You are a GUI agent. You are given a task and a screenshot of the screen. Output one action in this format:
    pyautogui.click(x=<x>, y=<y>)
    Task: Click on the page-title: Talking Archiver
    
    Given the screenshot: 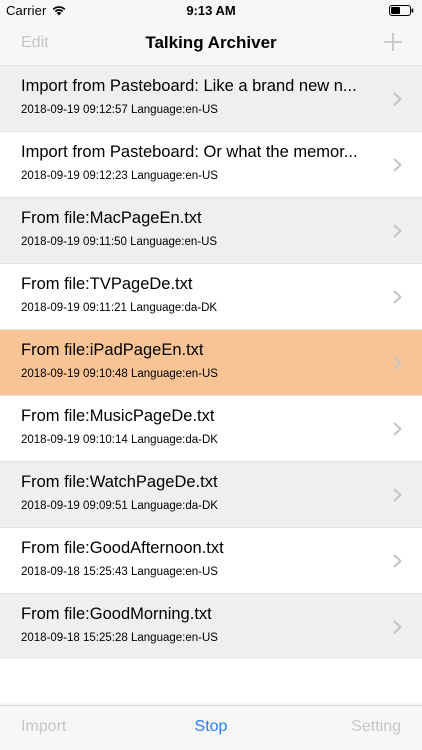 What is the action you would take?
    pyautogui.click(x=211, y=42)
    